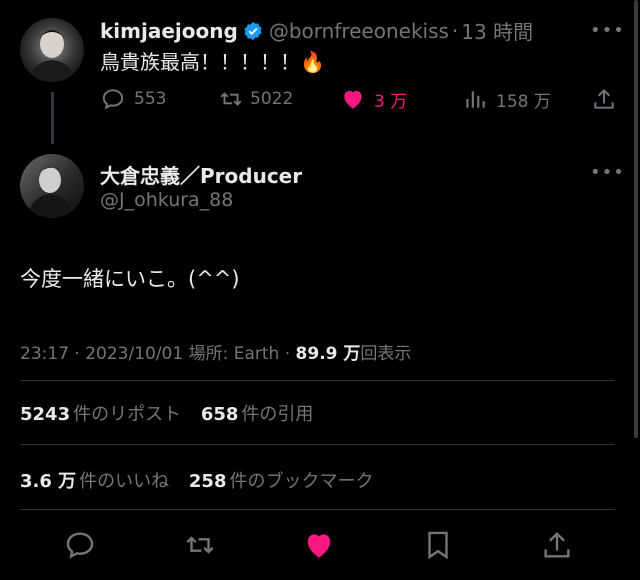 This screenshot has height=580, width=640. I want to click on parent-display-name: kimjaejoong, so click(169, 31).